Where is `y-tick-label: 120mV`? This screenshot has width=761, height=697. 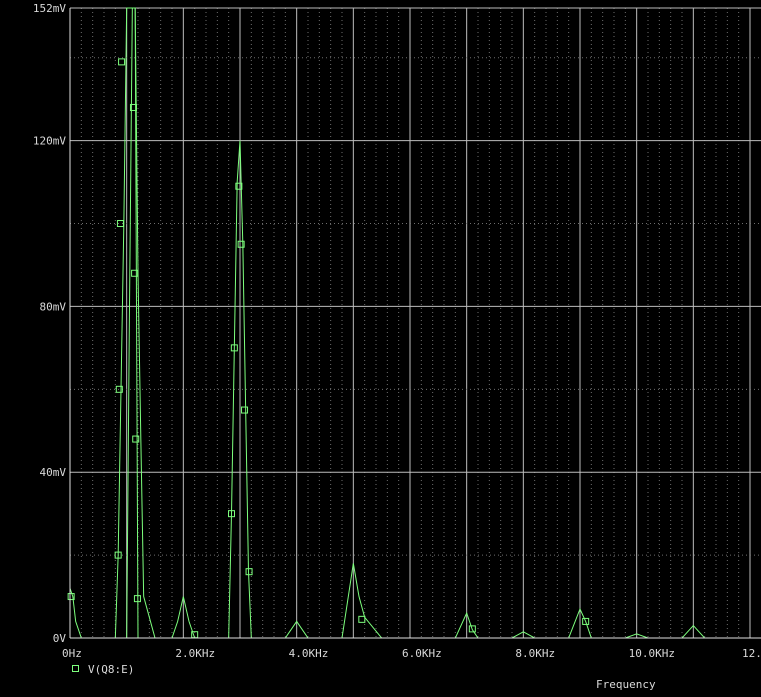
y-tick-label: 120mV is located at coordinates (49, 141).